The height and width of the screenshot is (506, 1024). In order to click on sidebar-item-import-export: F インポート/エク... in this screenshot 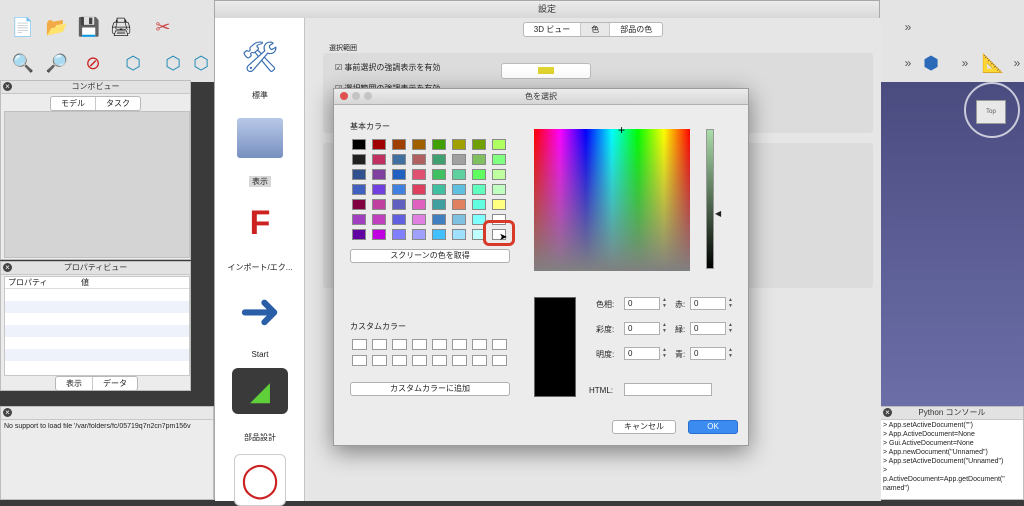, I will do `click(260, 235)`.